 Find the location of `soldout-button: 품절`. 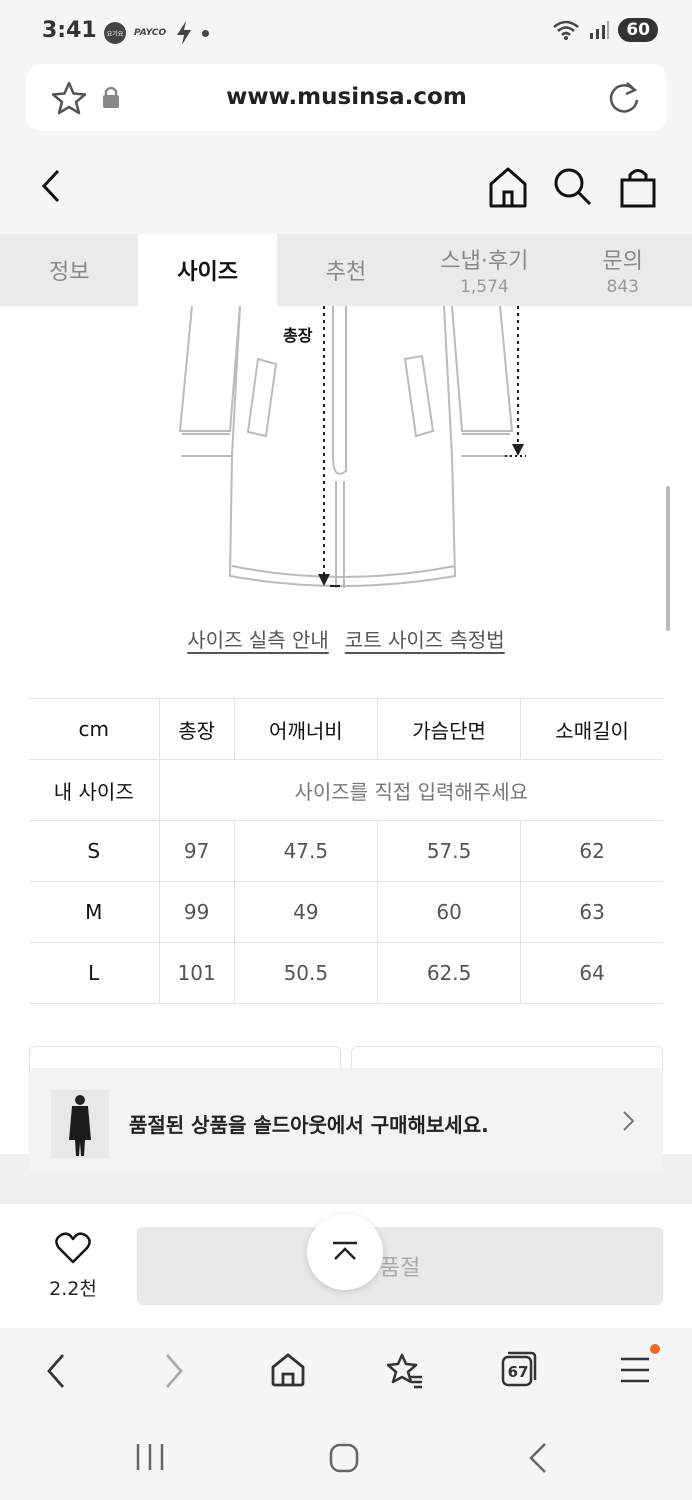

soldout-button: 품절 is located at coordinates (400, 1266).